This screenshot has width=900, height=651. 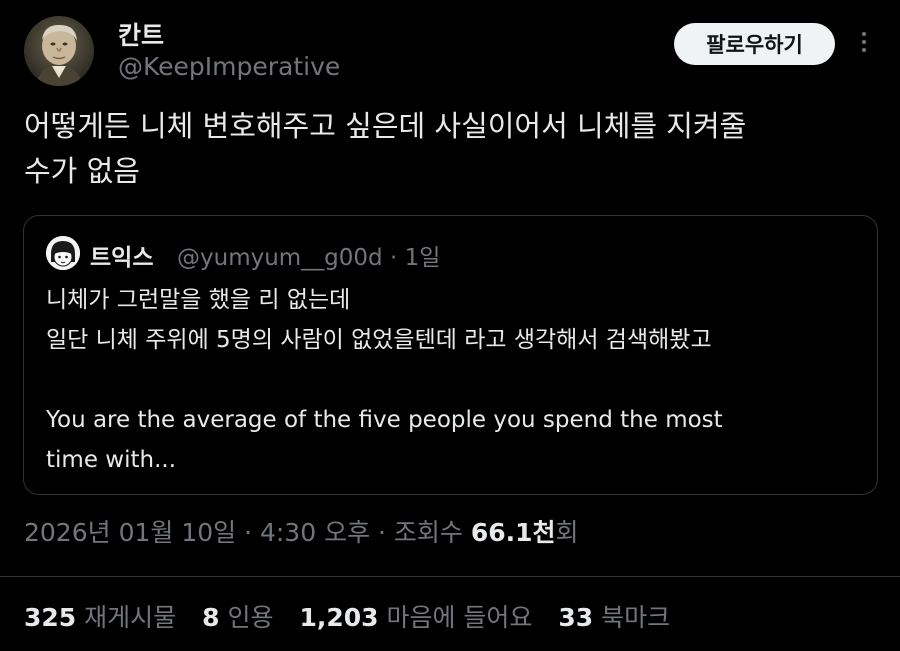 I want to click on timestamp: 2026년 01월 10일 · 4:30 오후 · 조회수, so click(x=247, y=532).